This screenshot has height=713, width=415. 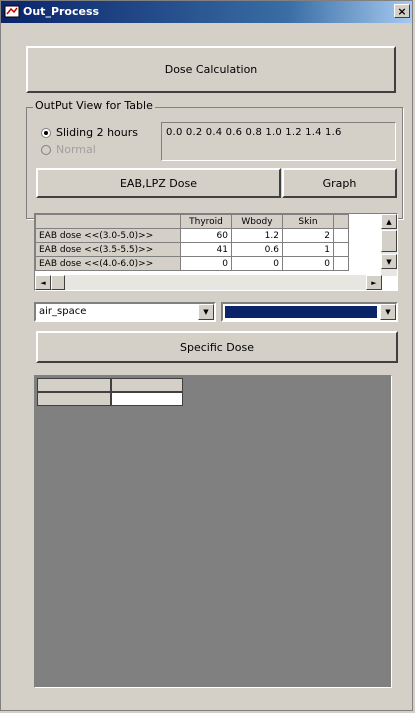 I want to click on column-header: Thyroid, so click(x=206, y=221).